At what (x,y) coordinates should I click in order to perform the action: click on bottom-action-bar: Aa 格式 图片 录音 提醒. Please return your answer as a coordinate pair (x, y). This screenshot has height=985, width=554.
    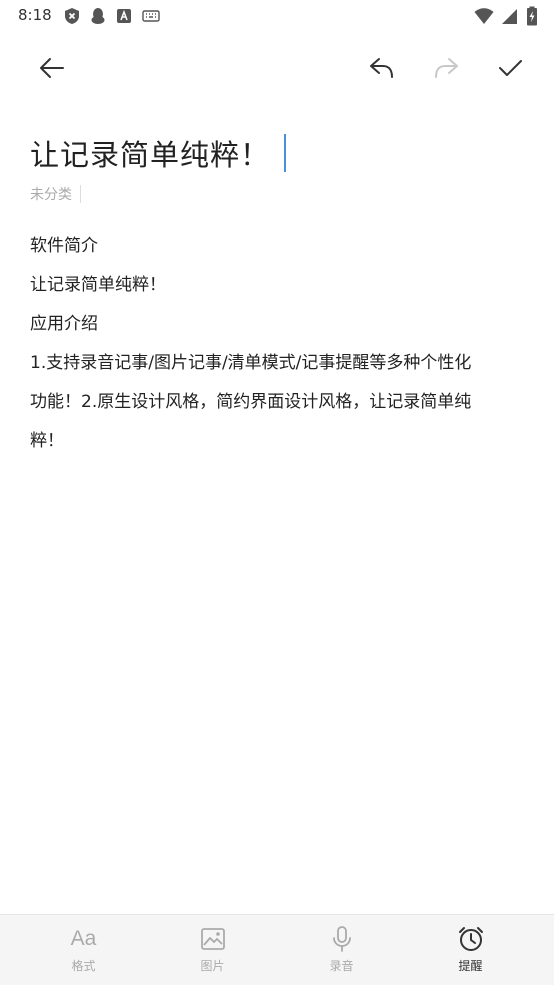
    Looking at the image, I should click on (277, 949).